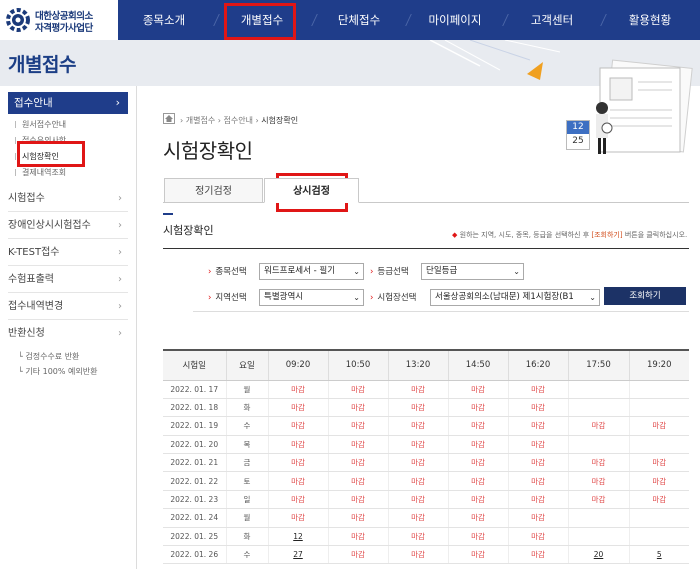  Describe the element at coordinates (426, 481) in the screenshot. I see `table-row: 2022. 01. 22 토 마감 마감 마감 마감 마감 마감 마감` at that location.